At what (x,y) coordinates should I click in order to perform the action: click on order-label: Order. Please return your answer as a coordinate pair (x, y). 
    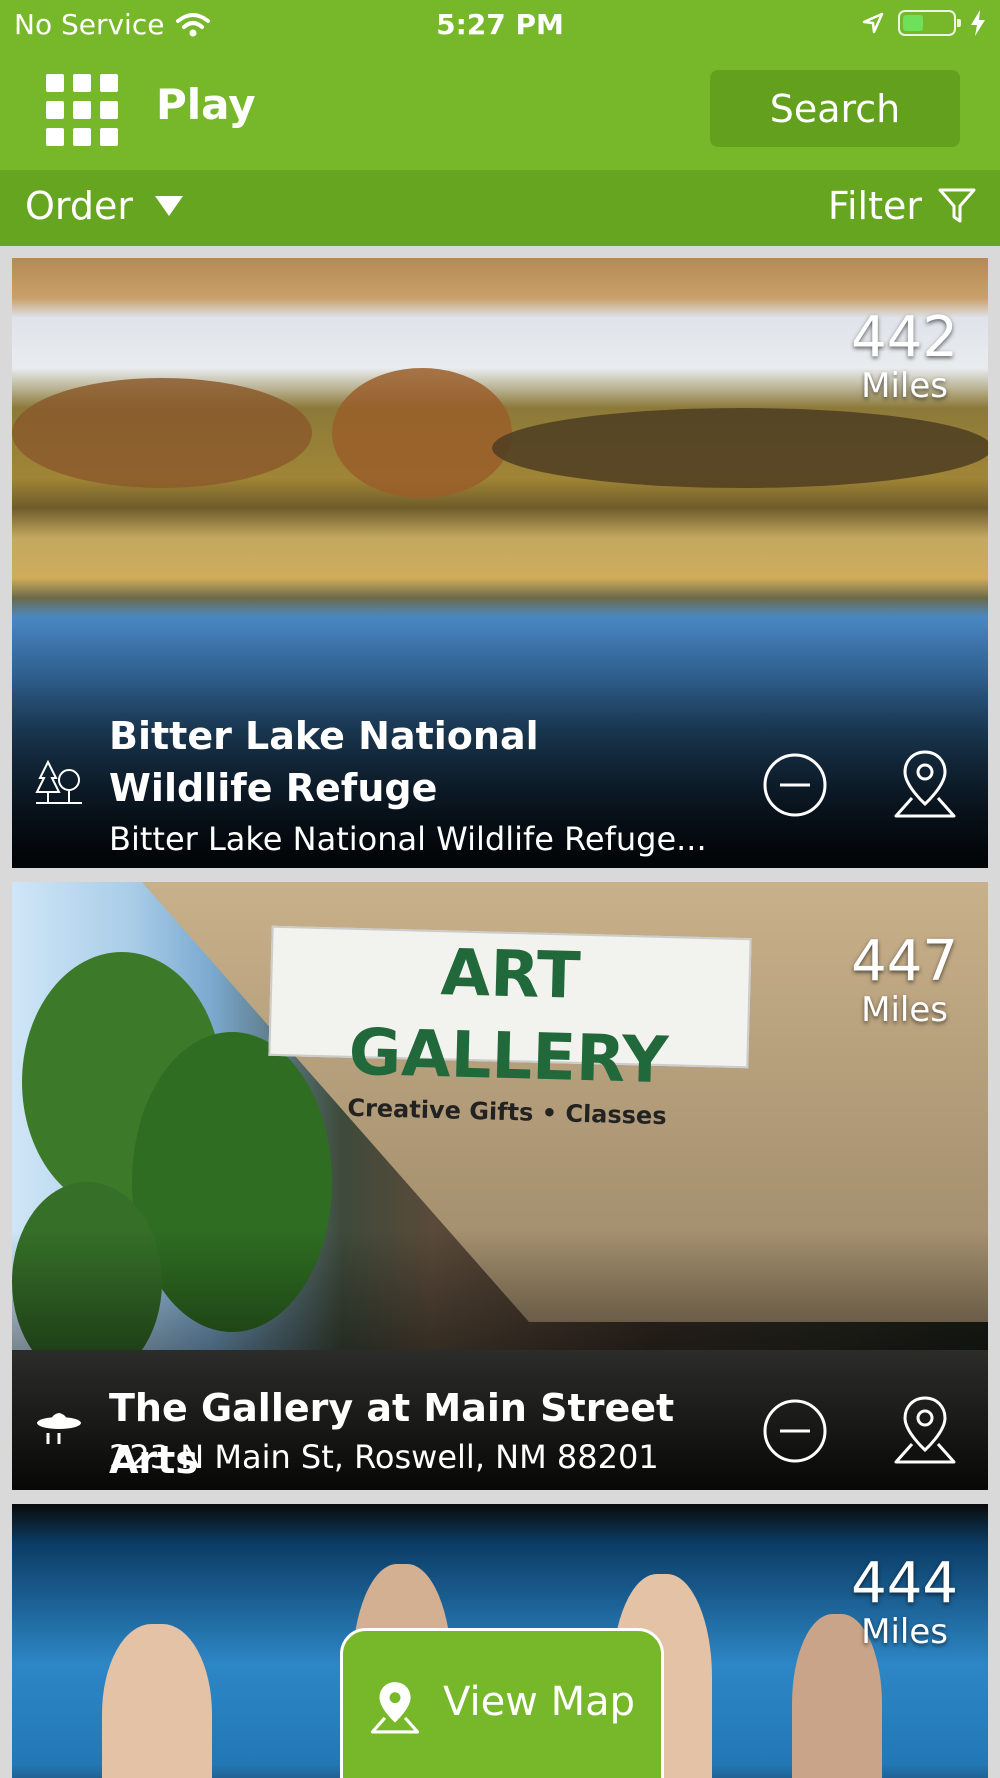
    Looking at the image, I should click on (79, 206).